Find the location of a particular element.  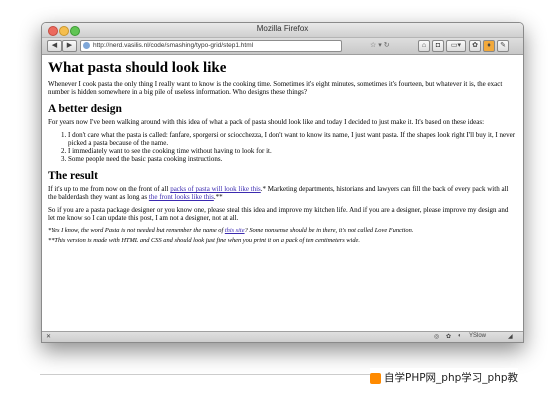

yslow-label: YSlow is located at coordinates (477, 336).